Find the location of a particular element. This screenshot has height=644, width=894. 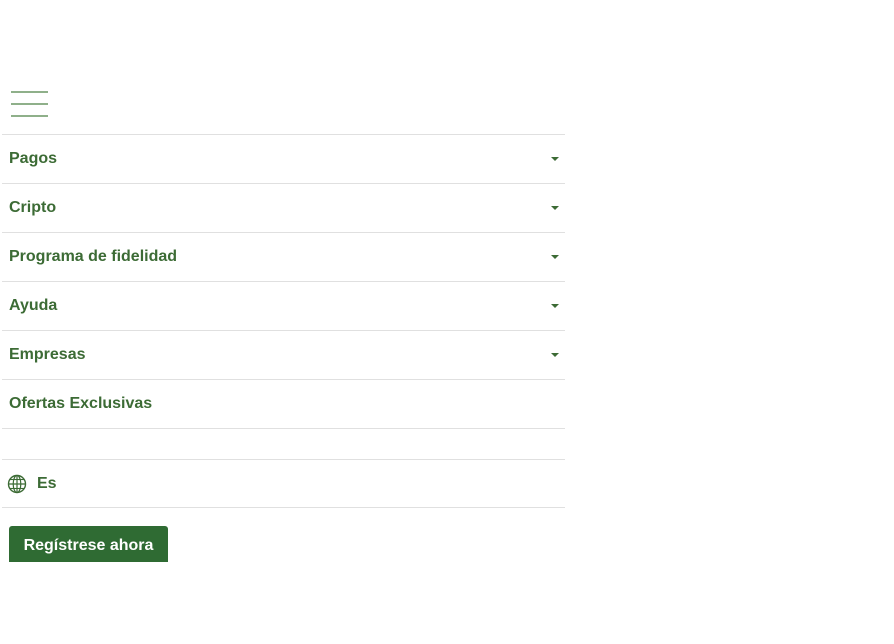

nav-item-label: Cripto is located at coordinates (33, 207).